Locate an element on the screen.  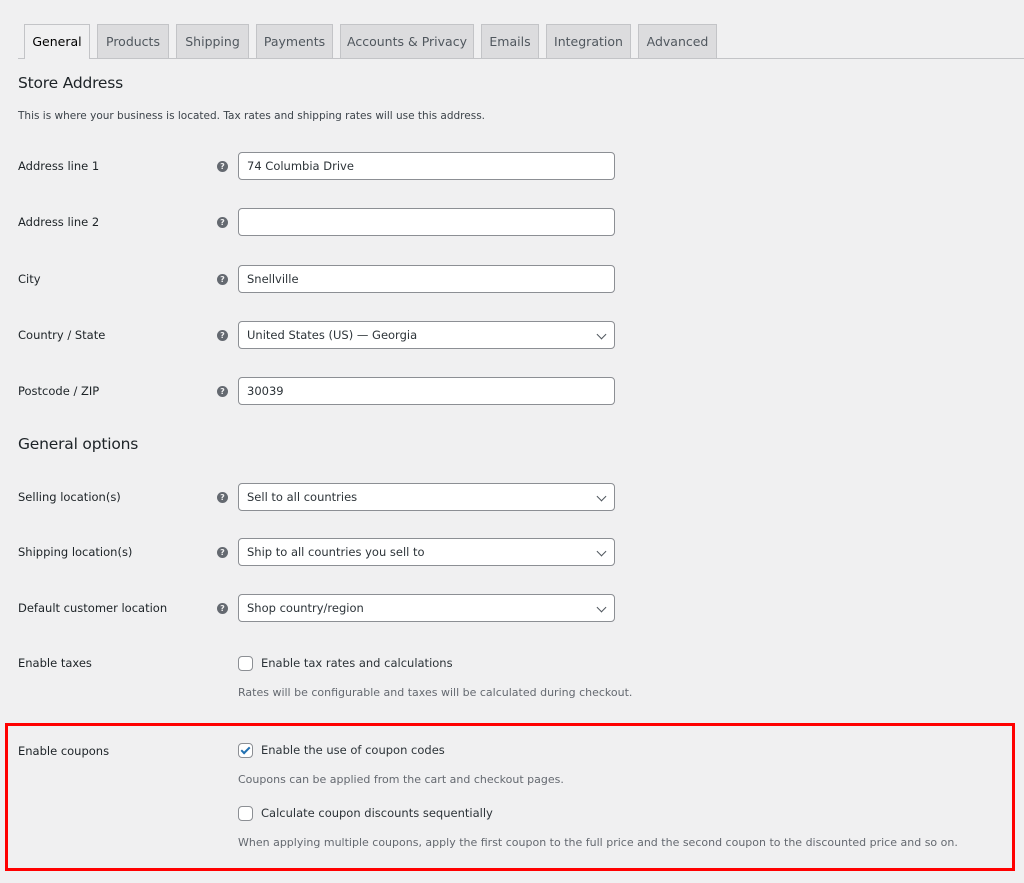
shipping-locations-label: Shipping location(s) is located at coordinates (75, 552).